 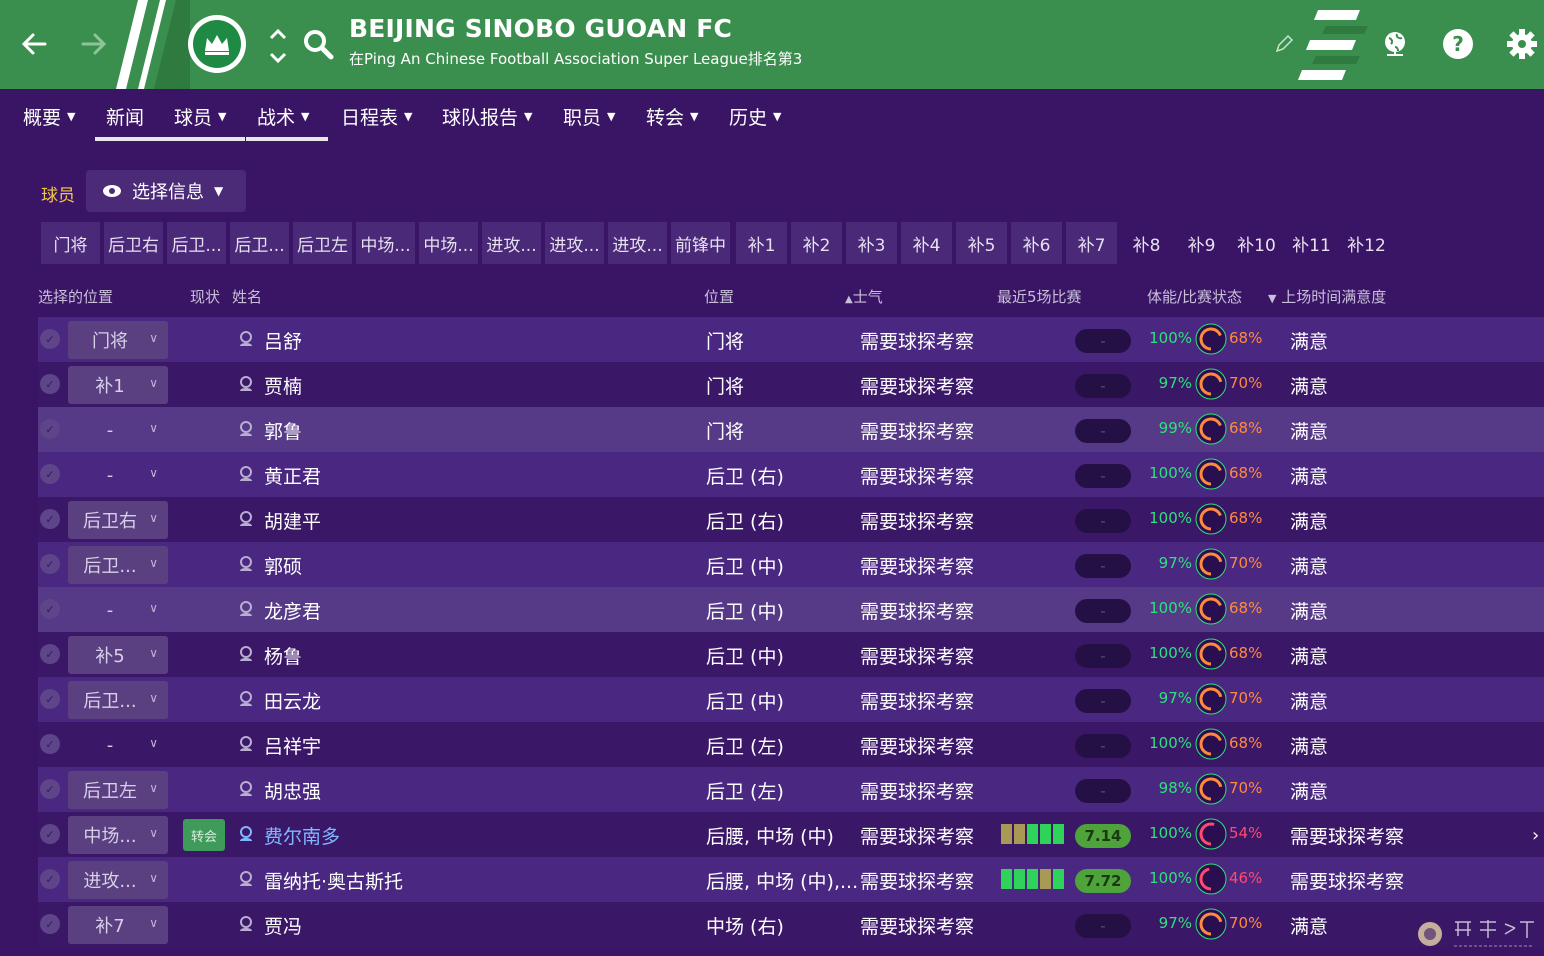 What do you see at coordinates (791, 744) in the screenshot?
I see `table-row: ✓ - ∨ 吕祥宇 后卫 (左) 需要球探考察 100% 68% 满意 -` at bounding box center [791, 744].